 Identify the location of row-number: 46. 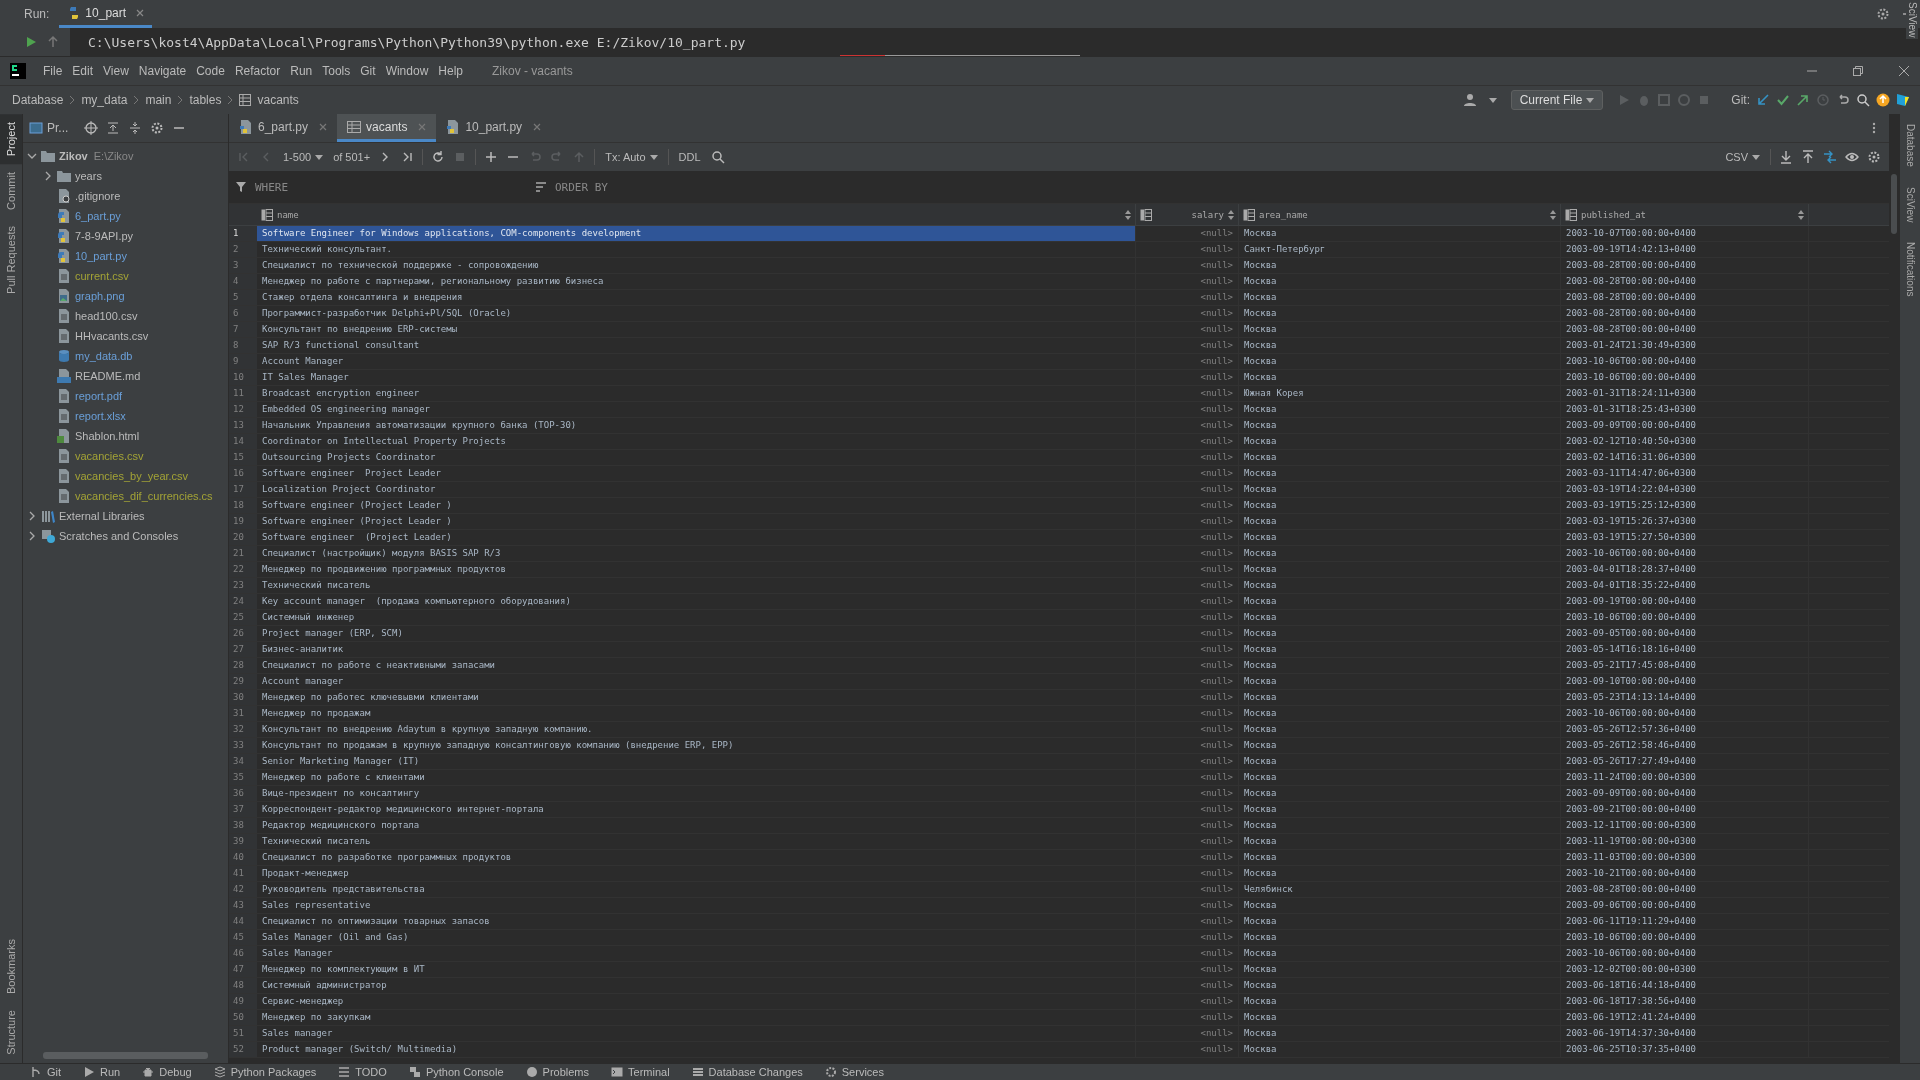
(243, 953).